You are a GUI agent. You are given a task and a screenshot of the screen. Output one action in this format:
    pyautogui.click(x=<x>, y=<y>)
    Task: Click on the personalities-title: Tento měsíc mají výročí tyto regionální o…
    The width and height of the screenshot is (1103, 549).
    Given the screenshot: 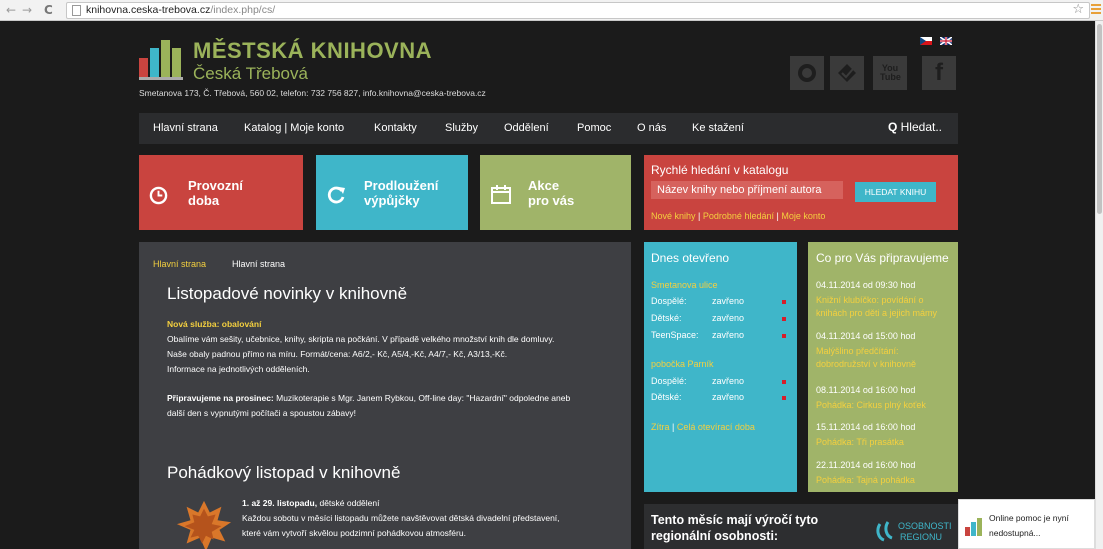 What is the action you would take?
    pyautogui.click(x=735, y=528)
    